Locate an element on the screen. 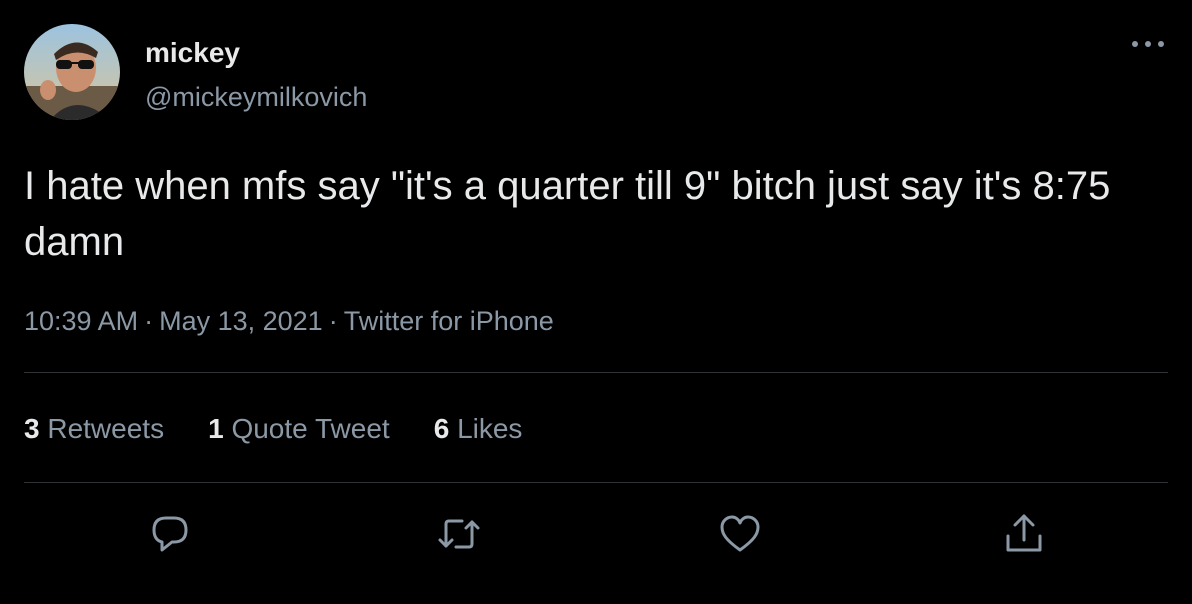 The image size is (1192, 604). likes-stat: 6 Likes is located at coordinates (478, 429).